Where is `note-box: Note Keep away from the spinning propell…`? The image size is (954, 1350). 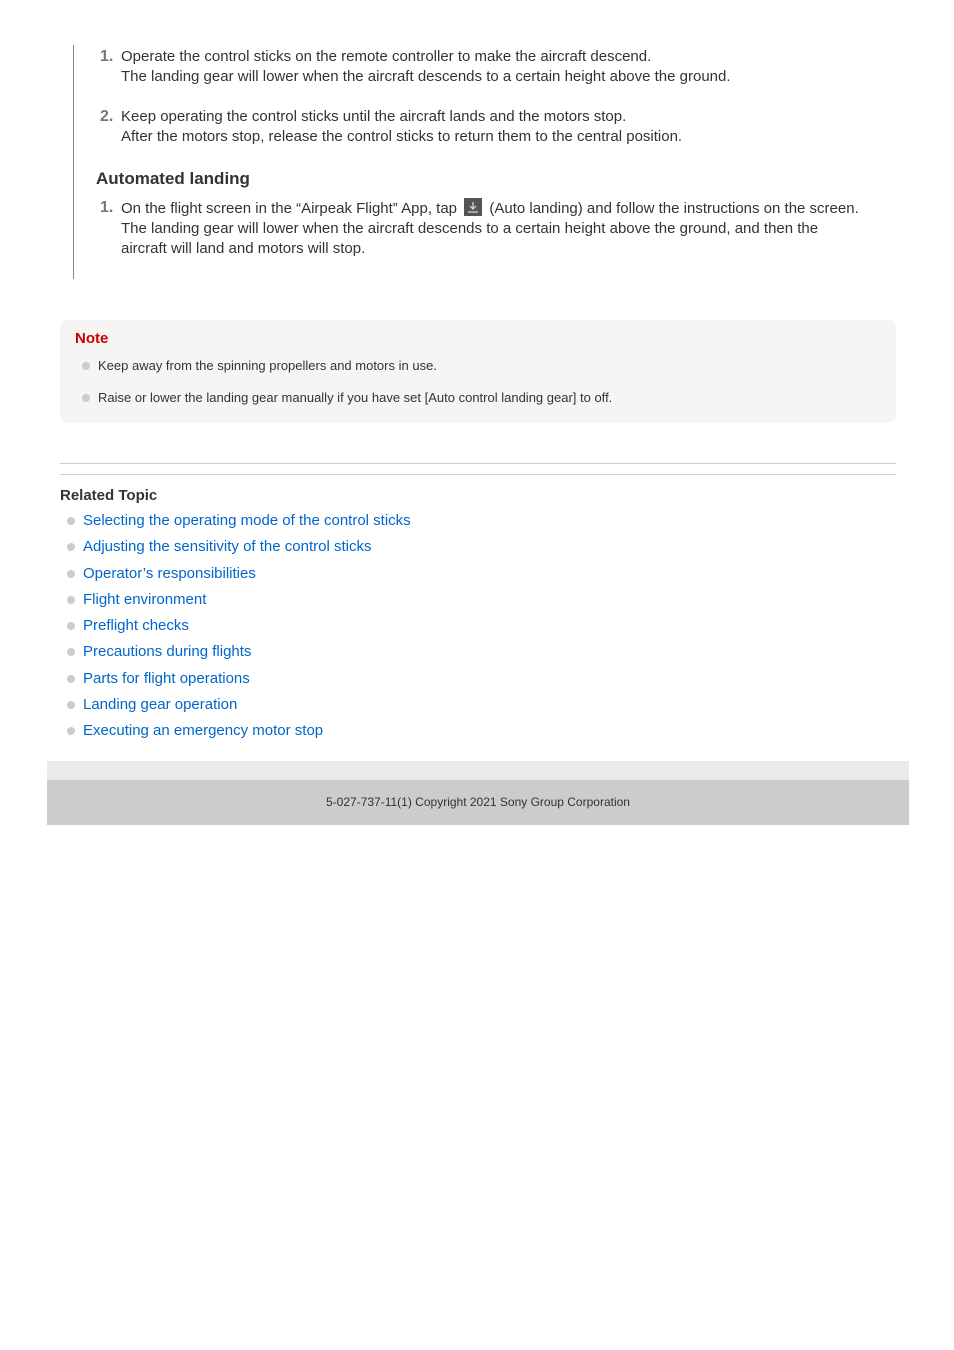
note-box: Note Keep away from the spinning propell… is located at coordinates (478, 371).